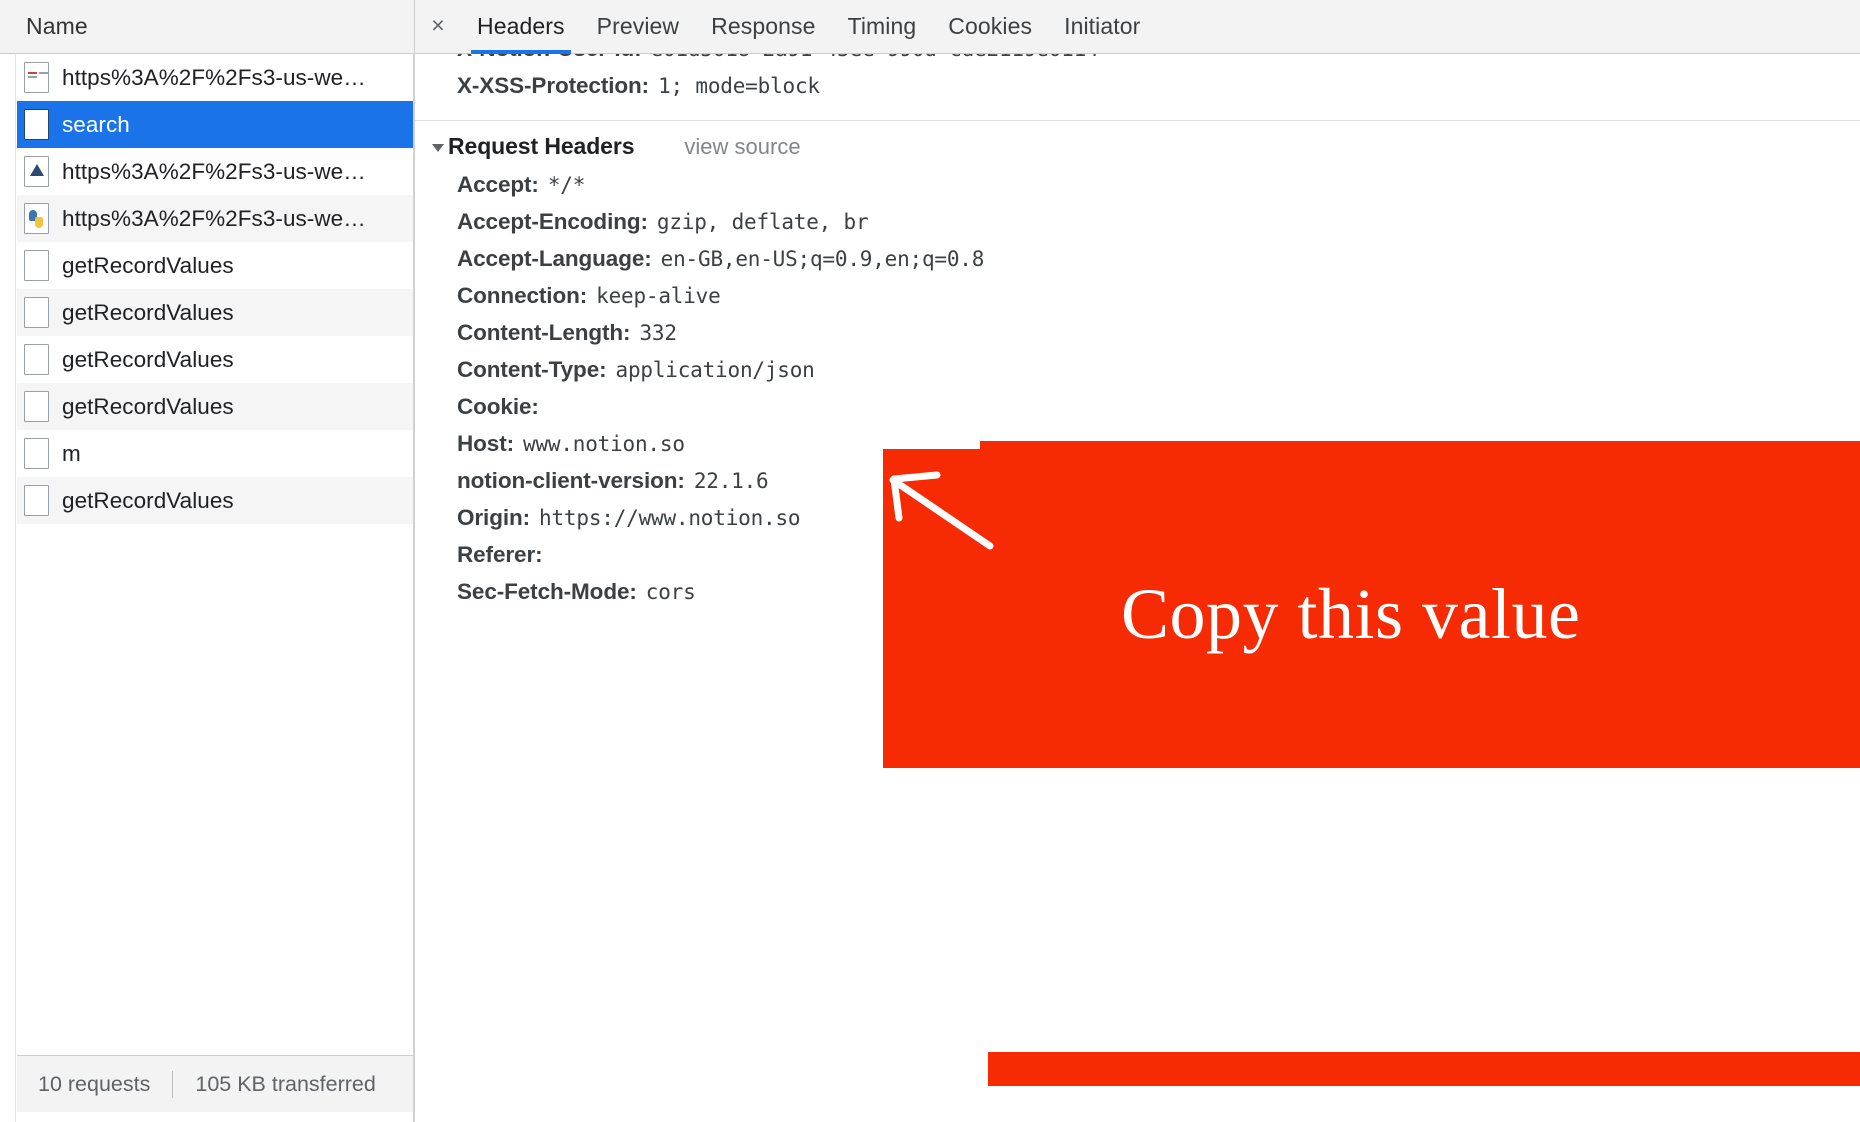 This screenshot has width=1860, height=1122. What do you see at coordinates (207, 27) in the screenshot?
I see `request-list-column-header: Name` at bounding box center [207, 27].